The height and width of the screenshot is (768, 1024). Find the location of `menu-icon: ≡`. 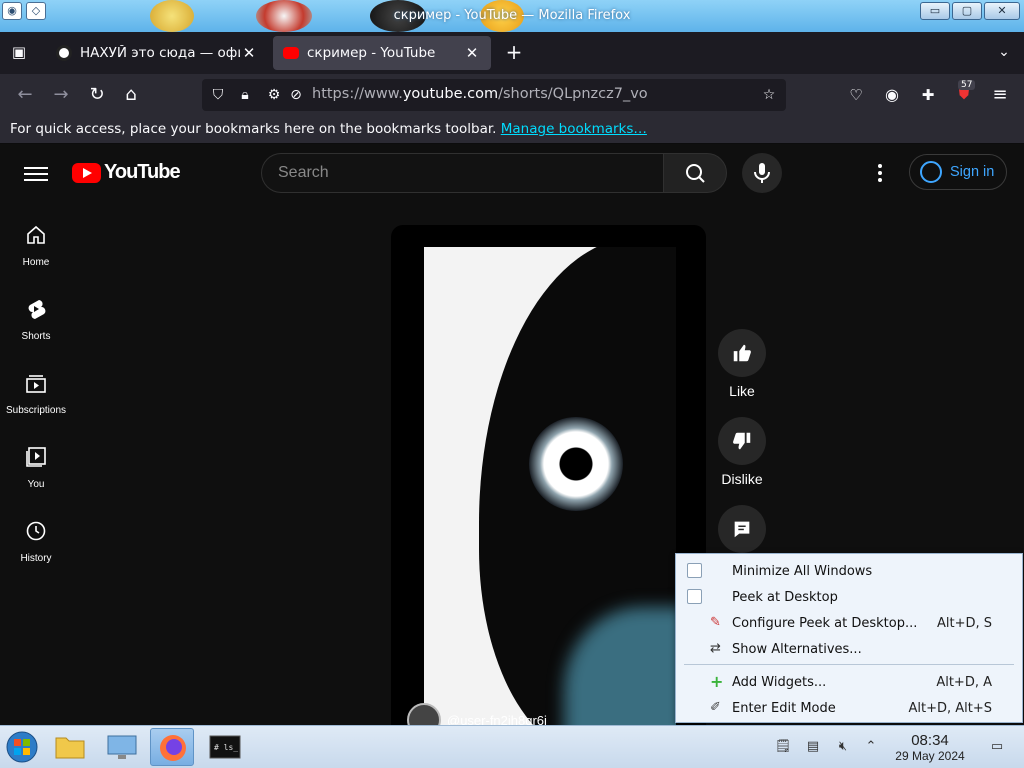

menu-icon: ≡ is located at coordinates (1000, 95).